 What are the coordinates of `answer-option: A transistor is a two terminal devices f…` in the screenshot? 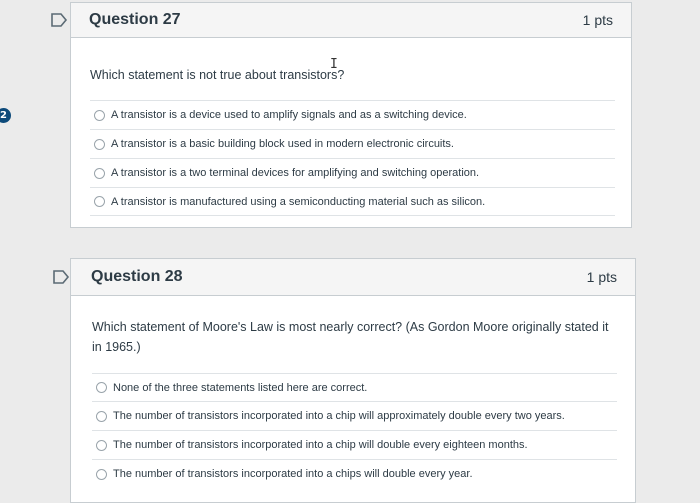 It's located at (352, 172).